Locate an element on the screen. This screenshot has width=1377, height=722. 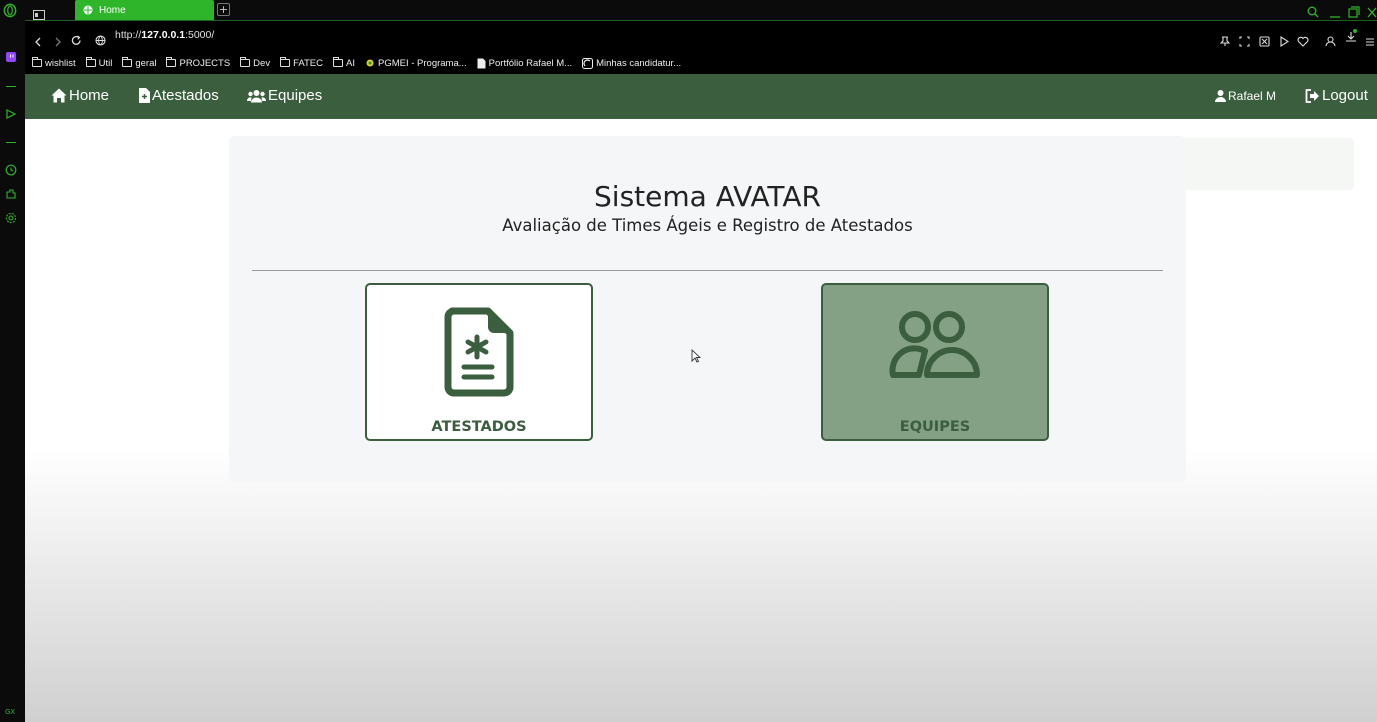
atestados-tile-button: ATESTADOS is located at coordinates (479, 362).